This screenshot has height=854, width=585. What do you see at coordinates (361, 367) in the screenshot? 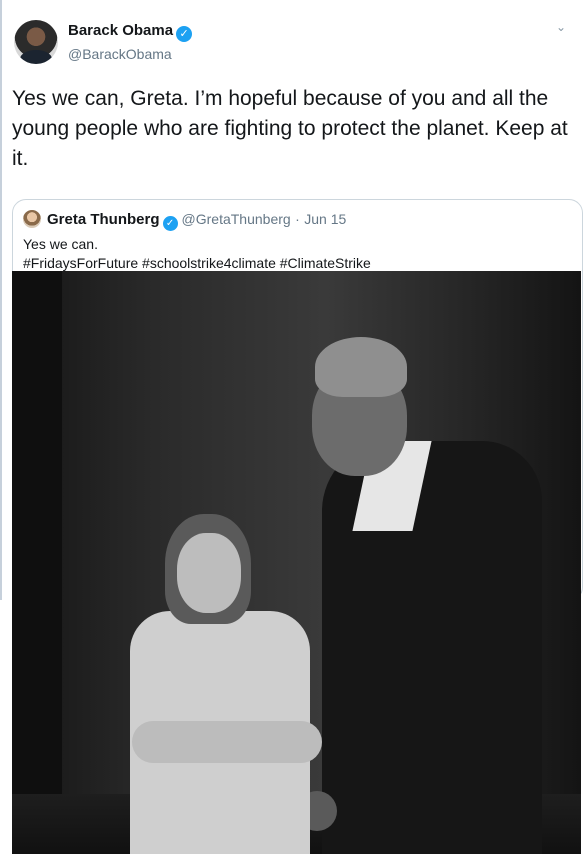
I see `man-hair` at bounding box center [361, 367].